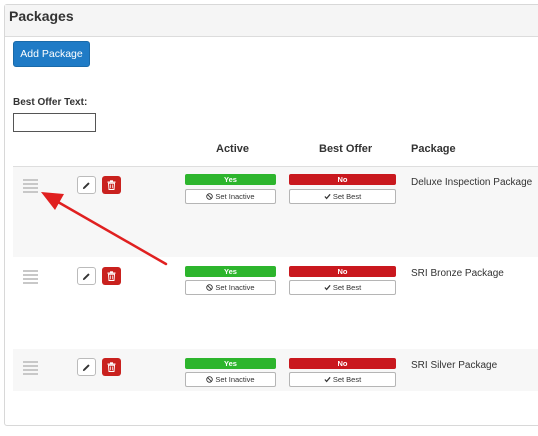 The width and height of the screenshot is (538, 436). I want to click on package-name: Deluxe Inspection Package, so click(472, 182).